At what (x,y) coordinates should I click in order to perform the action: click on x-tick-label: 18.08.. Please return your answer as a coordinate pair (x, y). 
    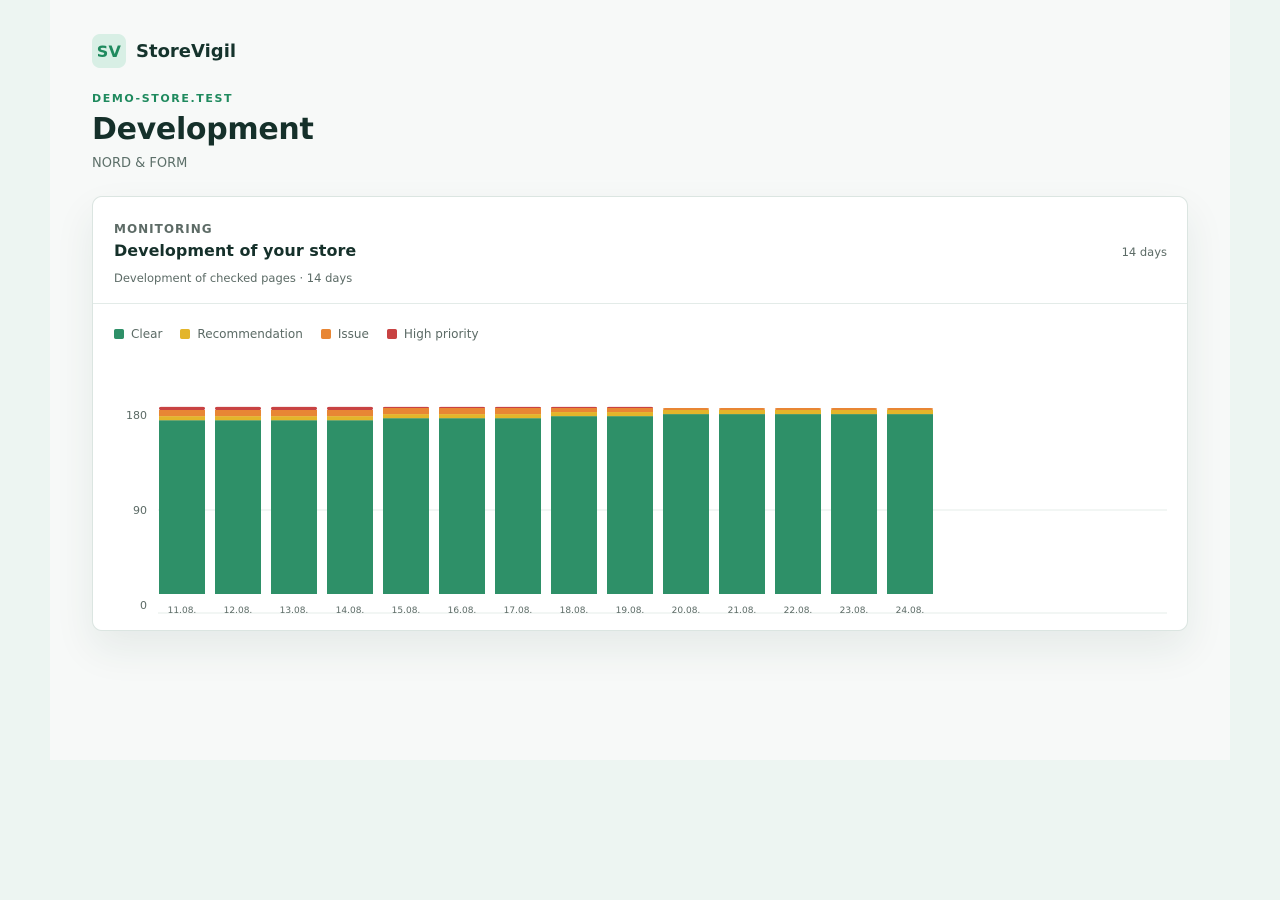
    Looking at the image, I should click on (574, 611).